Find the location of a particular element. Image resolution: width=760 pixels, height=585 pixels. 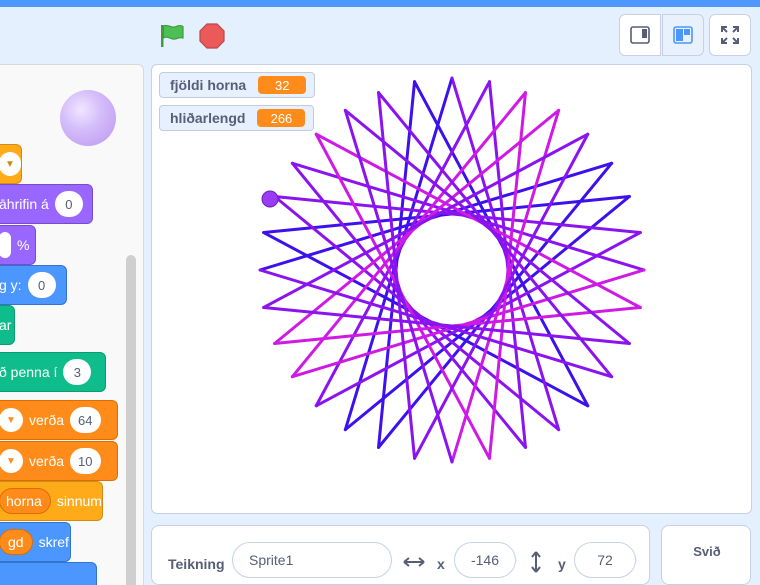

menu-bar is located at coordinates (380, 3).